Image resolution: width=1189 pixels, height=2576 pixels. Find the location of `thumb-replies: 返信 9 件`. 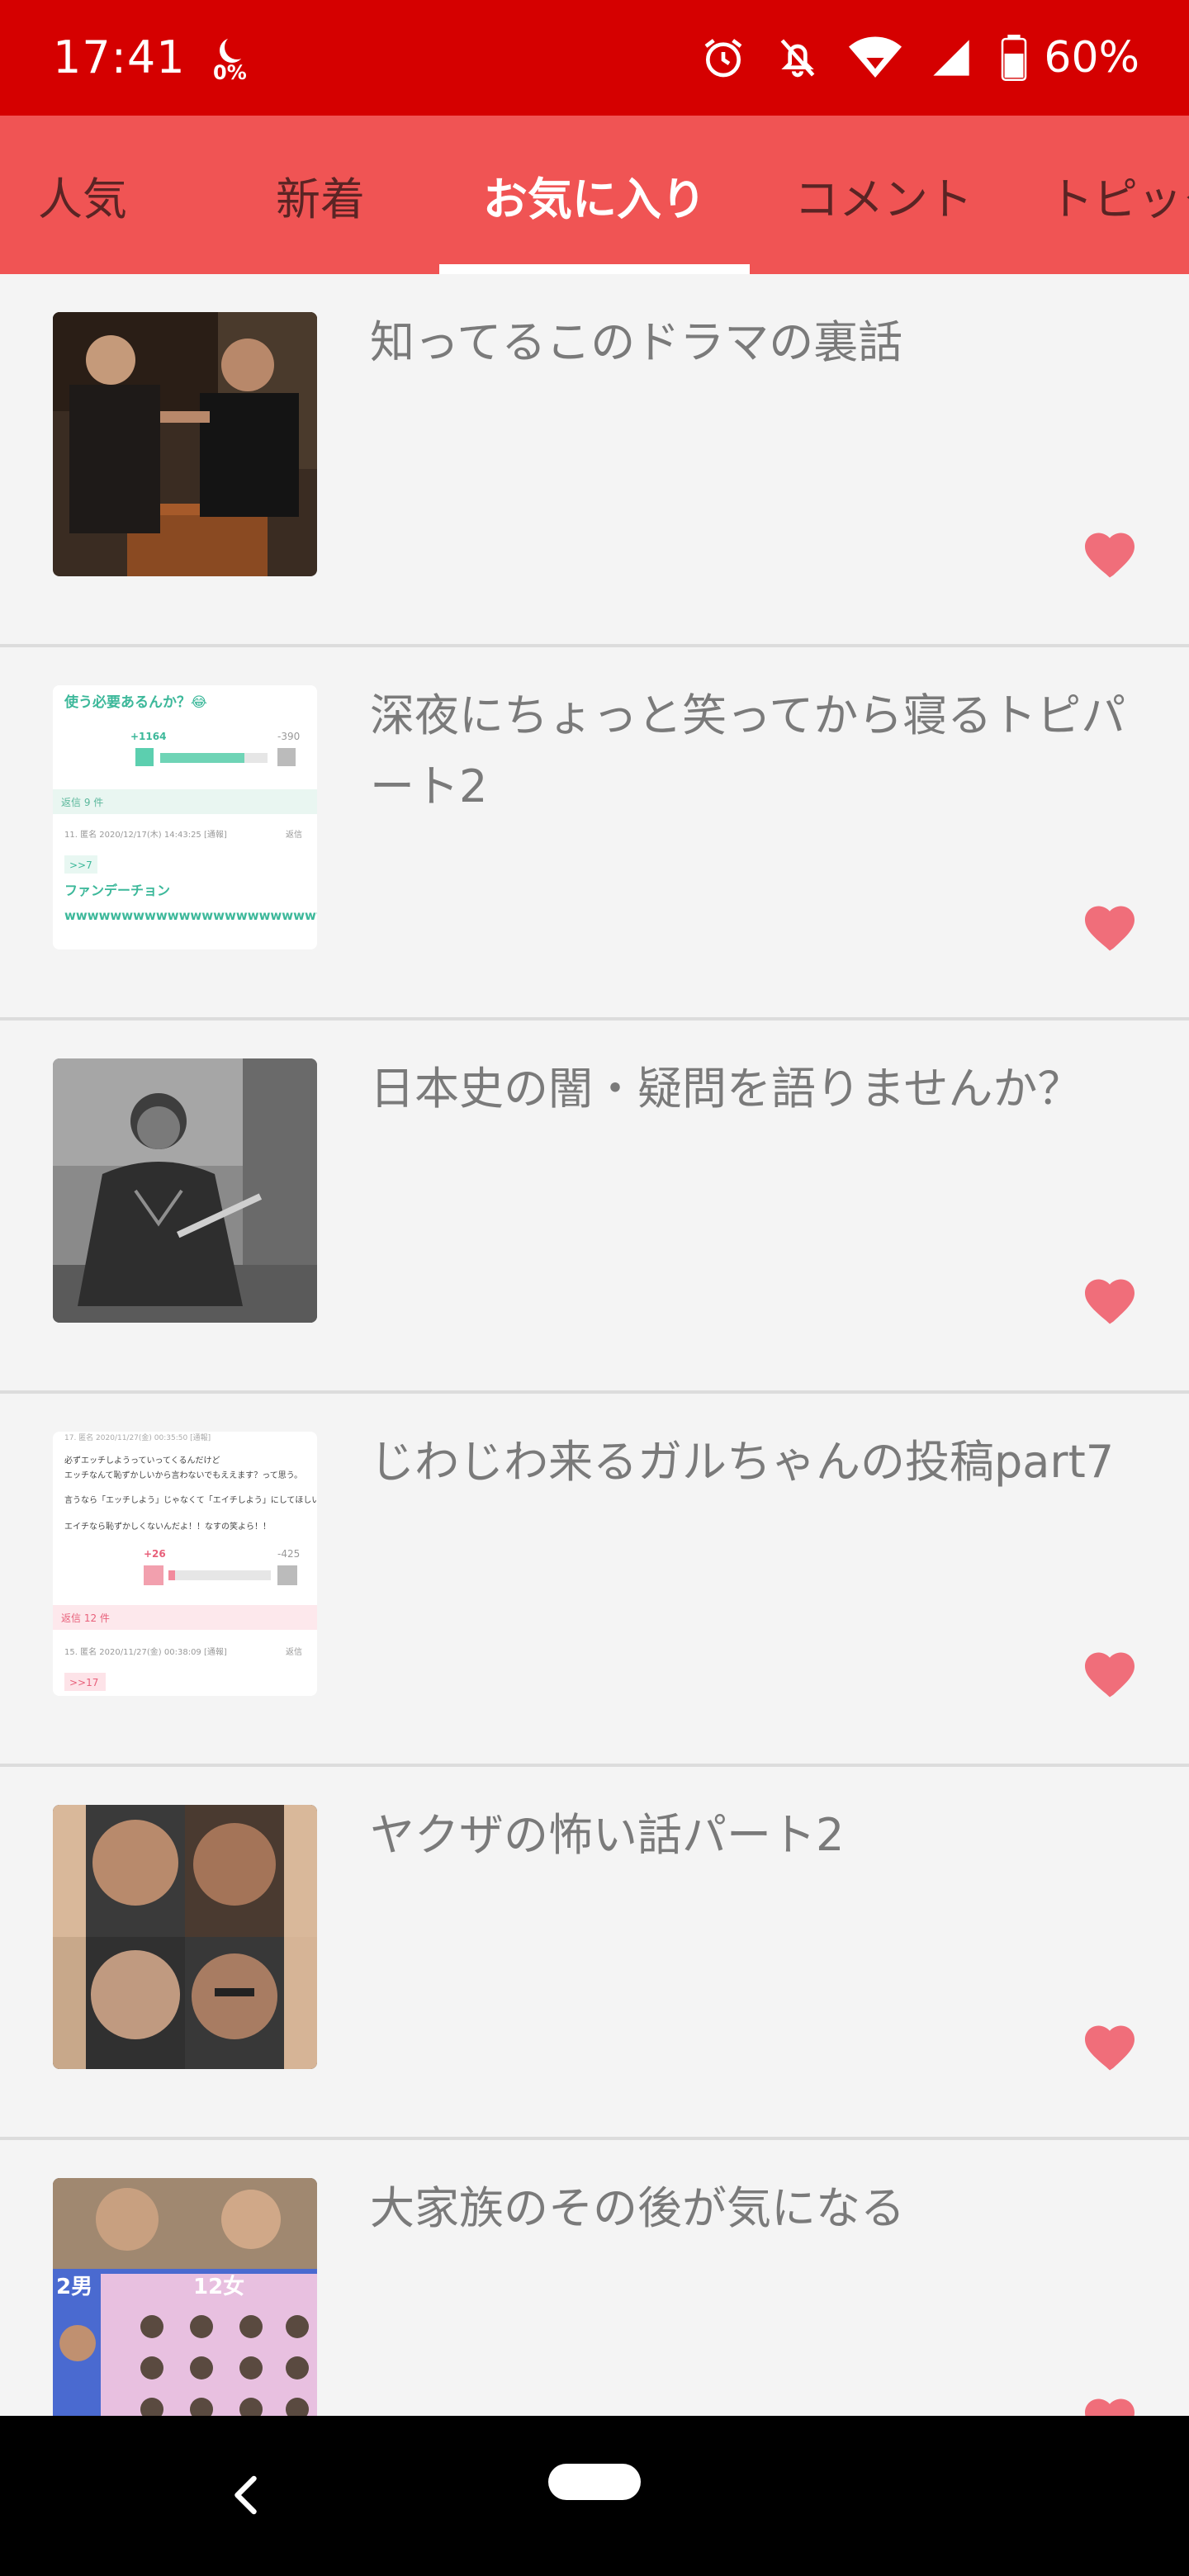

thumb-replies: 返信 9 件 is located at coordinates (82, 802).